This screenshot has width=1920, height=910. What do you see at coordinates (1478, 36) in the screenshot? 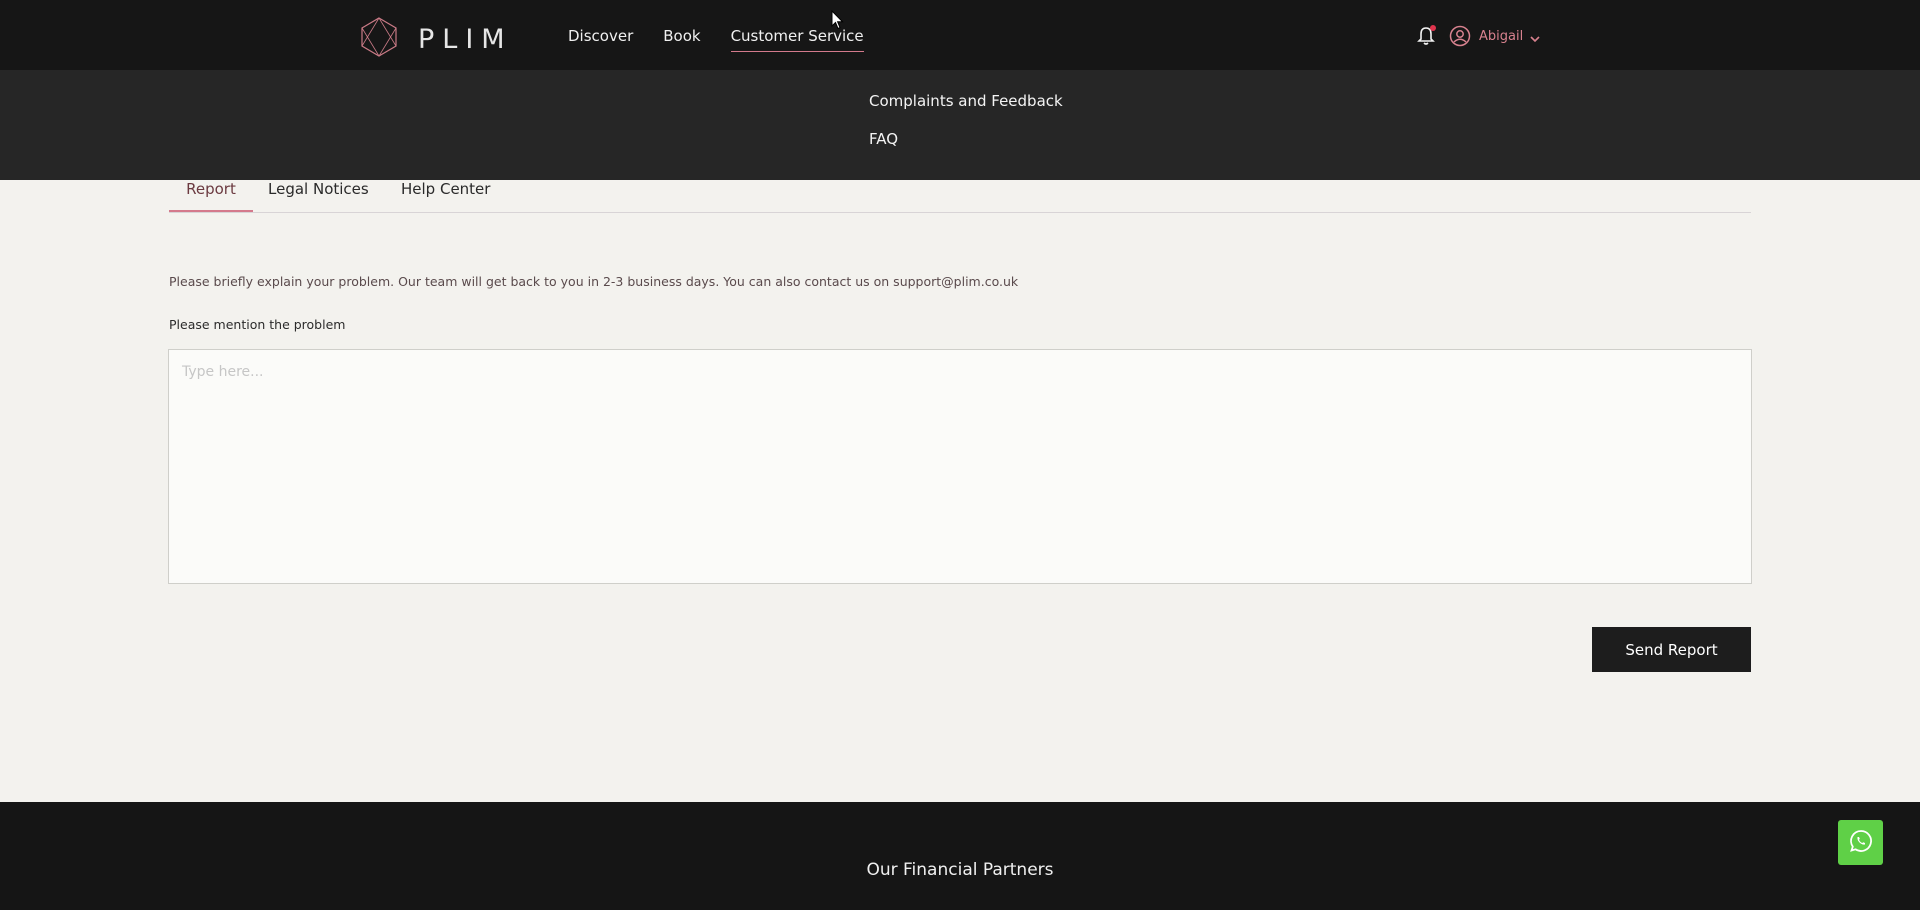
I see `user-area: Abigail` at bounding box center [1478, 36].